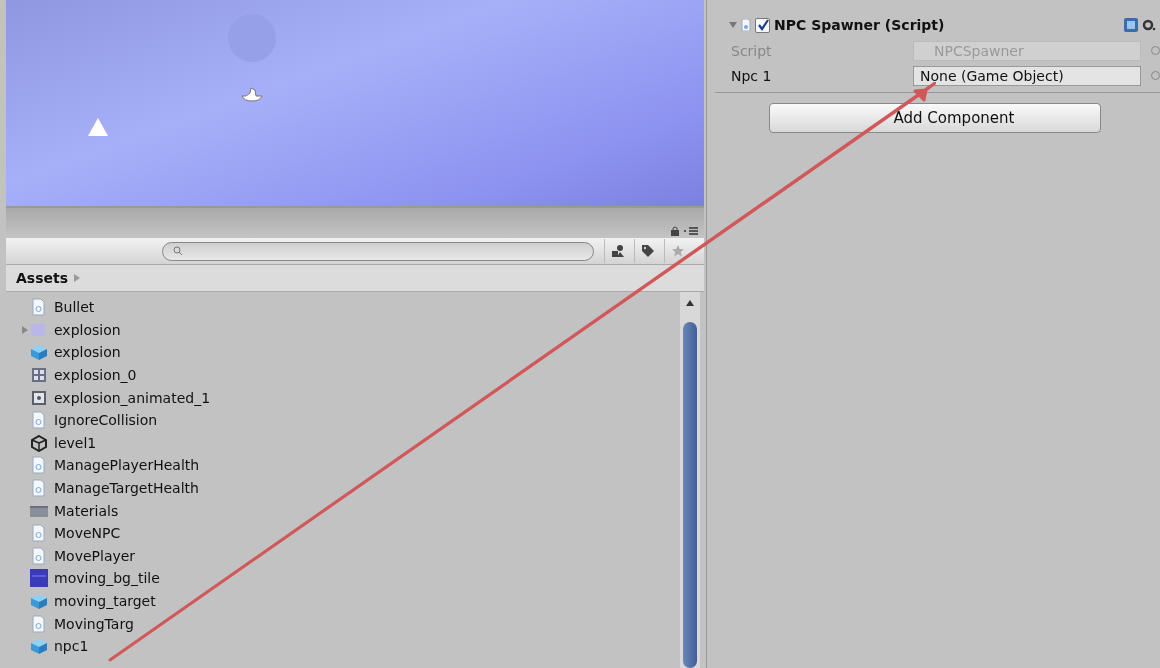 Image resolution: width=1160 pixels, height=668 pixels. Describe the element at coordinates (343, 375) in the screenshot. I see `asset-item: explosion_0` at that location.